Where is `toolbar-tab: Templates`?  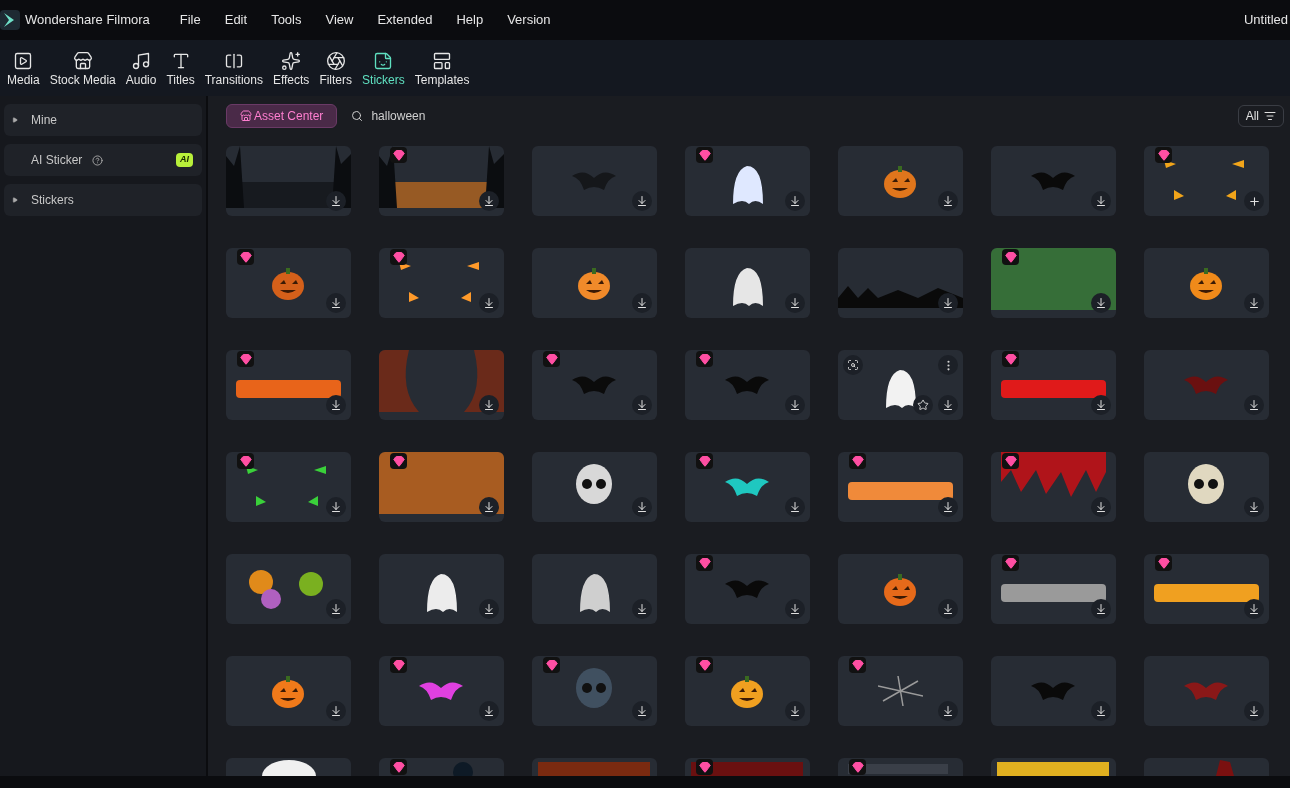
toolbar-tab: Templates is located at coordinates (442, 68).